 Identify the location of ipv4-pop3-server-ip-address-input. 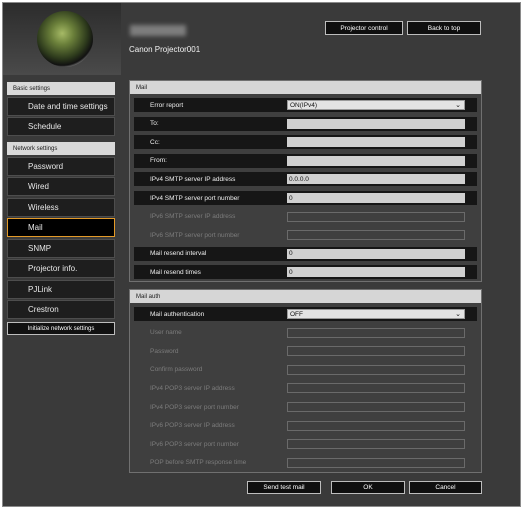
(376, 388).